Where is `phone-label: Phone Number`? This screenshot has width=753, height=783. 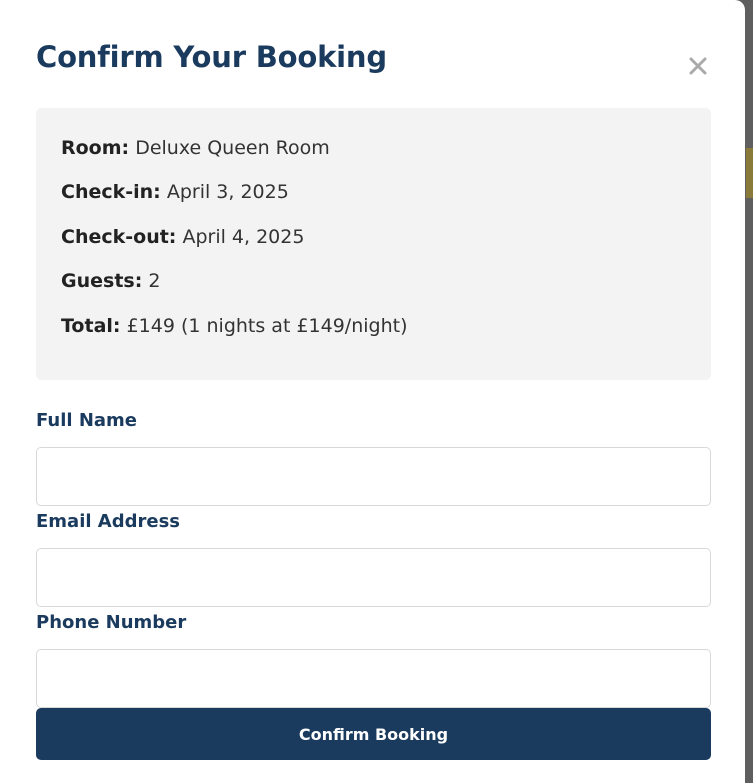 phone-label: Phone Number is located at coordinates (111, 622).